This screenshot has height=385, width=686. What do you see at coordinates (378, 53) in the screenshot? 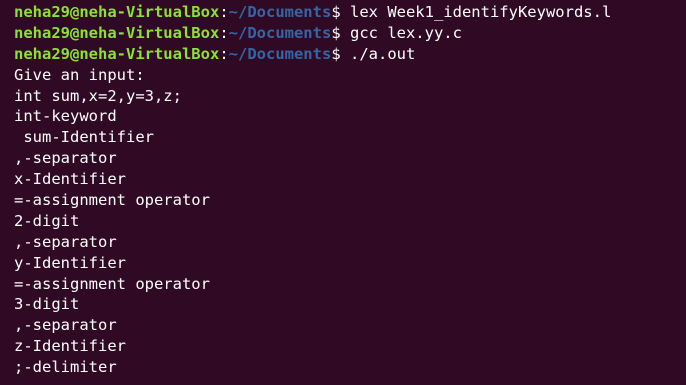
I see `command-text: ./a.out` at bounding box center [378, 53].